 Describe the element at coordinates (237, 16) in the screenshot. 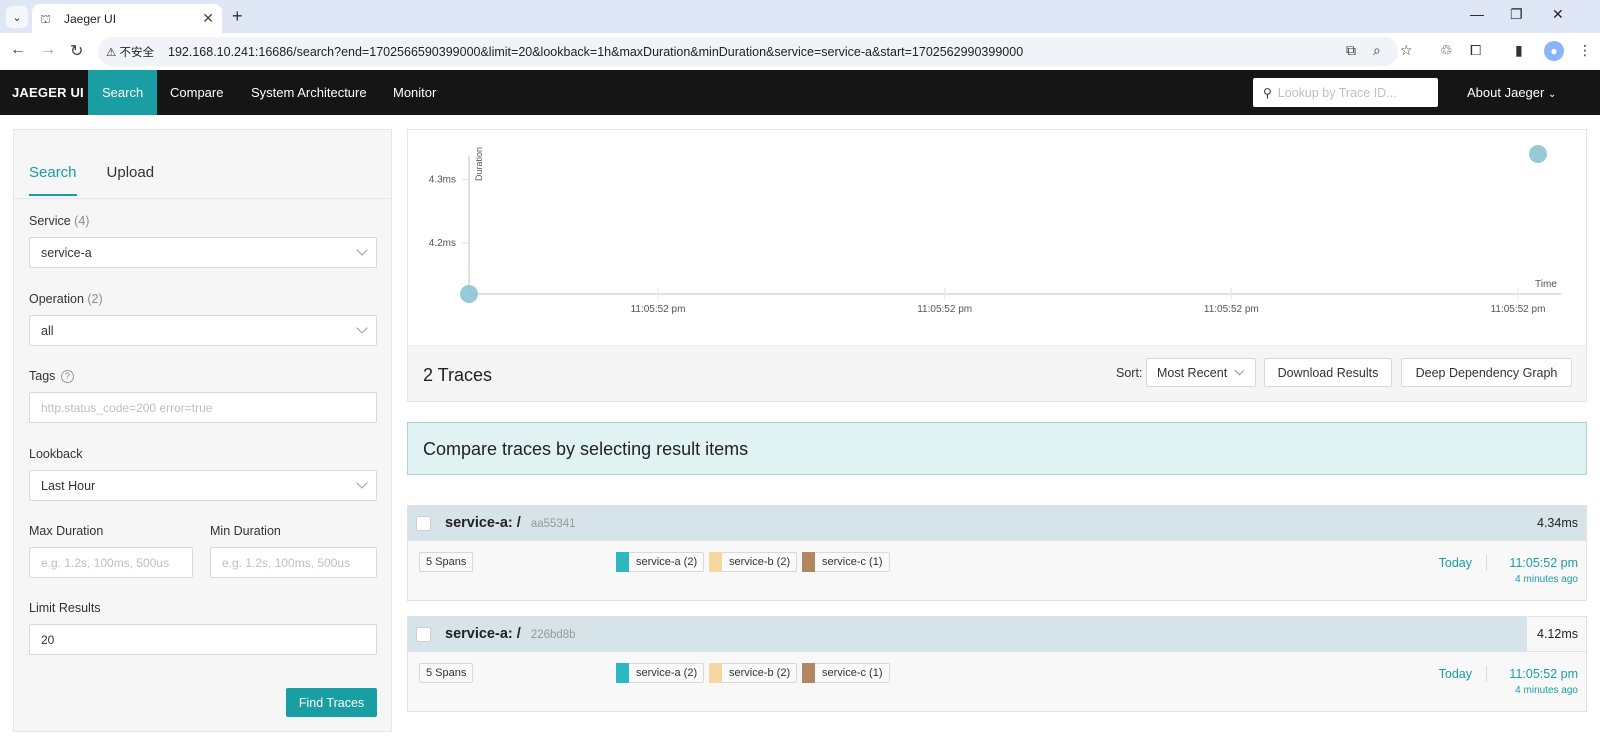

I see `new-tab-plus-icon: +` at that location.